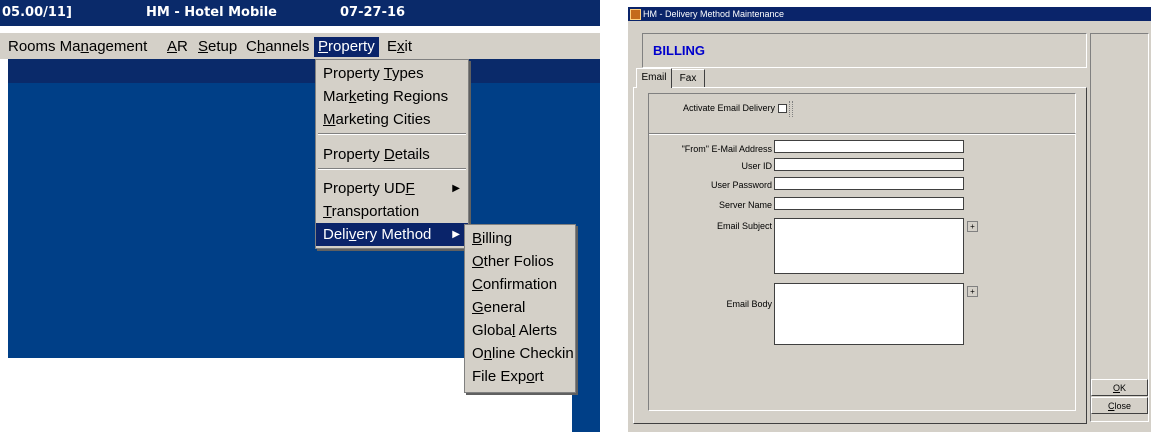  I want to click on app-title: HM - Hotel Mobile, so click(211, 12).